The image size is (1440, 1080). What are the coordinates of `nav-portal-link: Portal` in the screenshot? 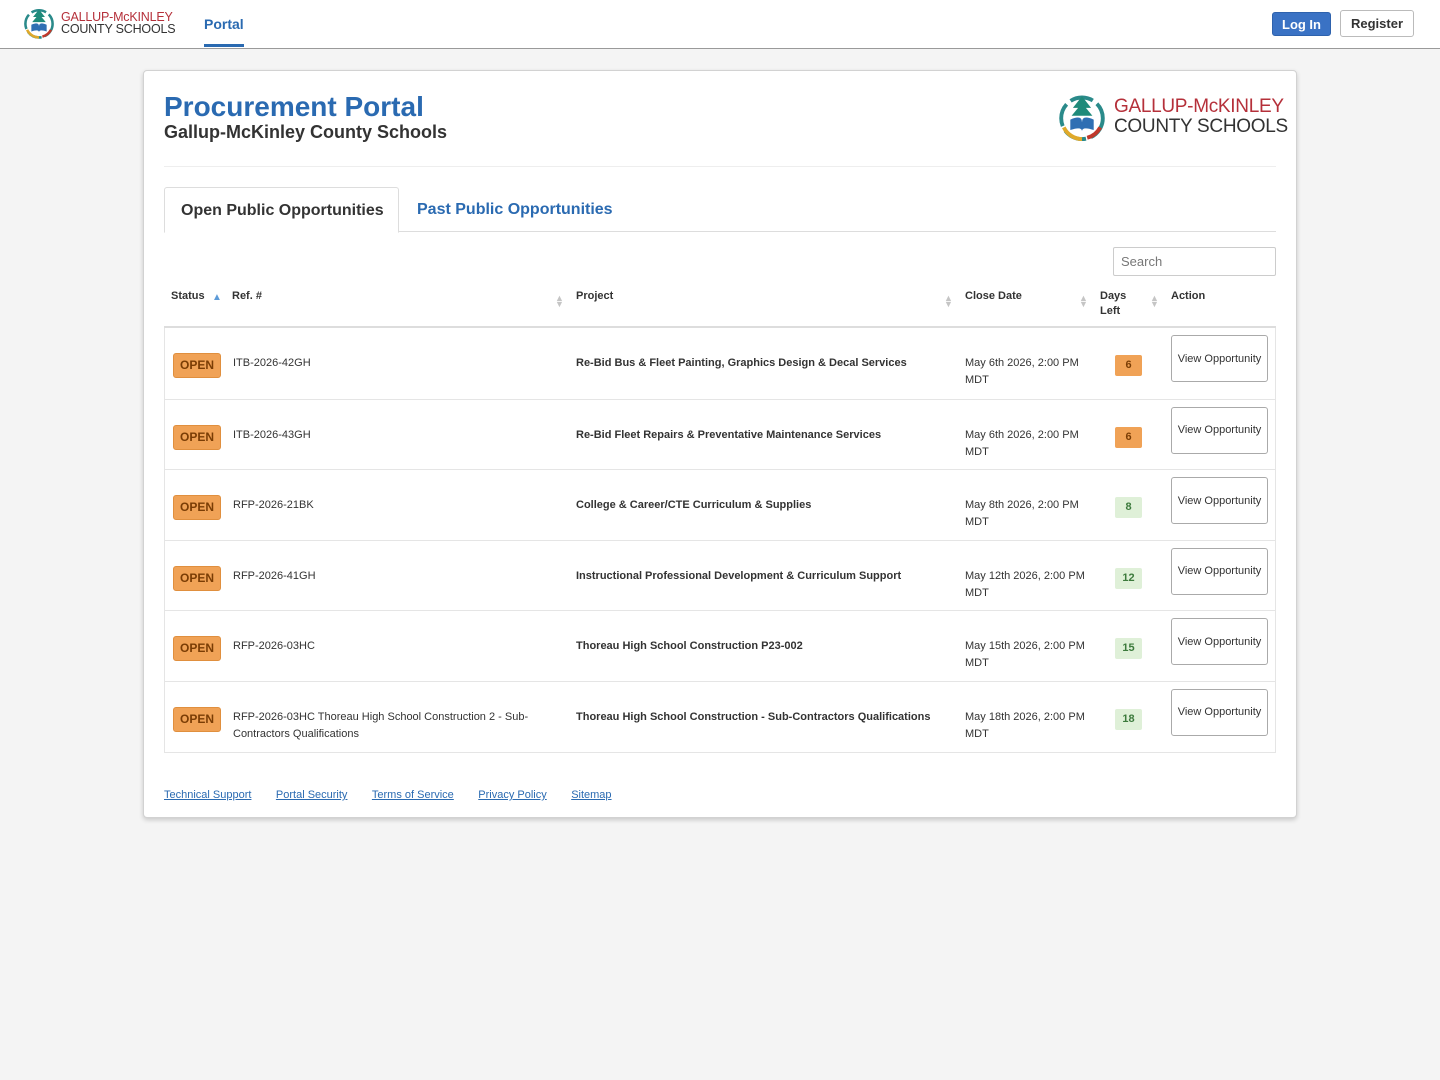 It's located at (224, 24).